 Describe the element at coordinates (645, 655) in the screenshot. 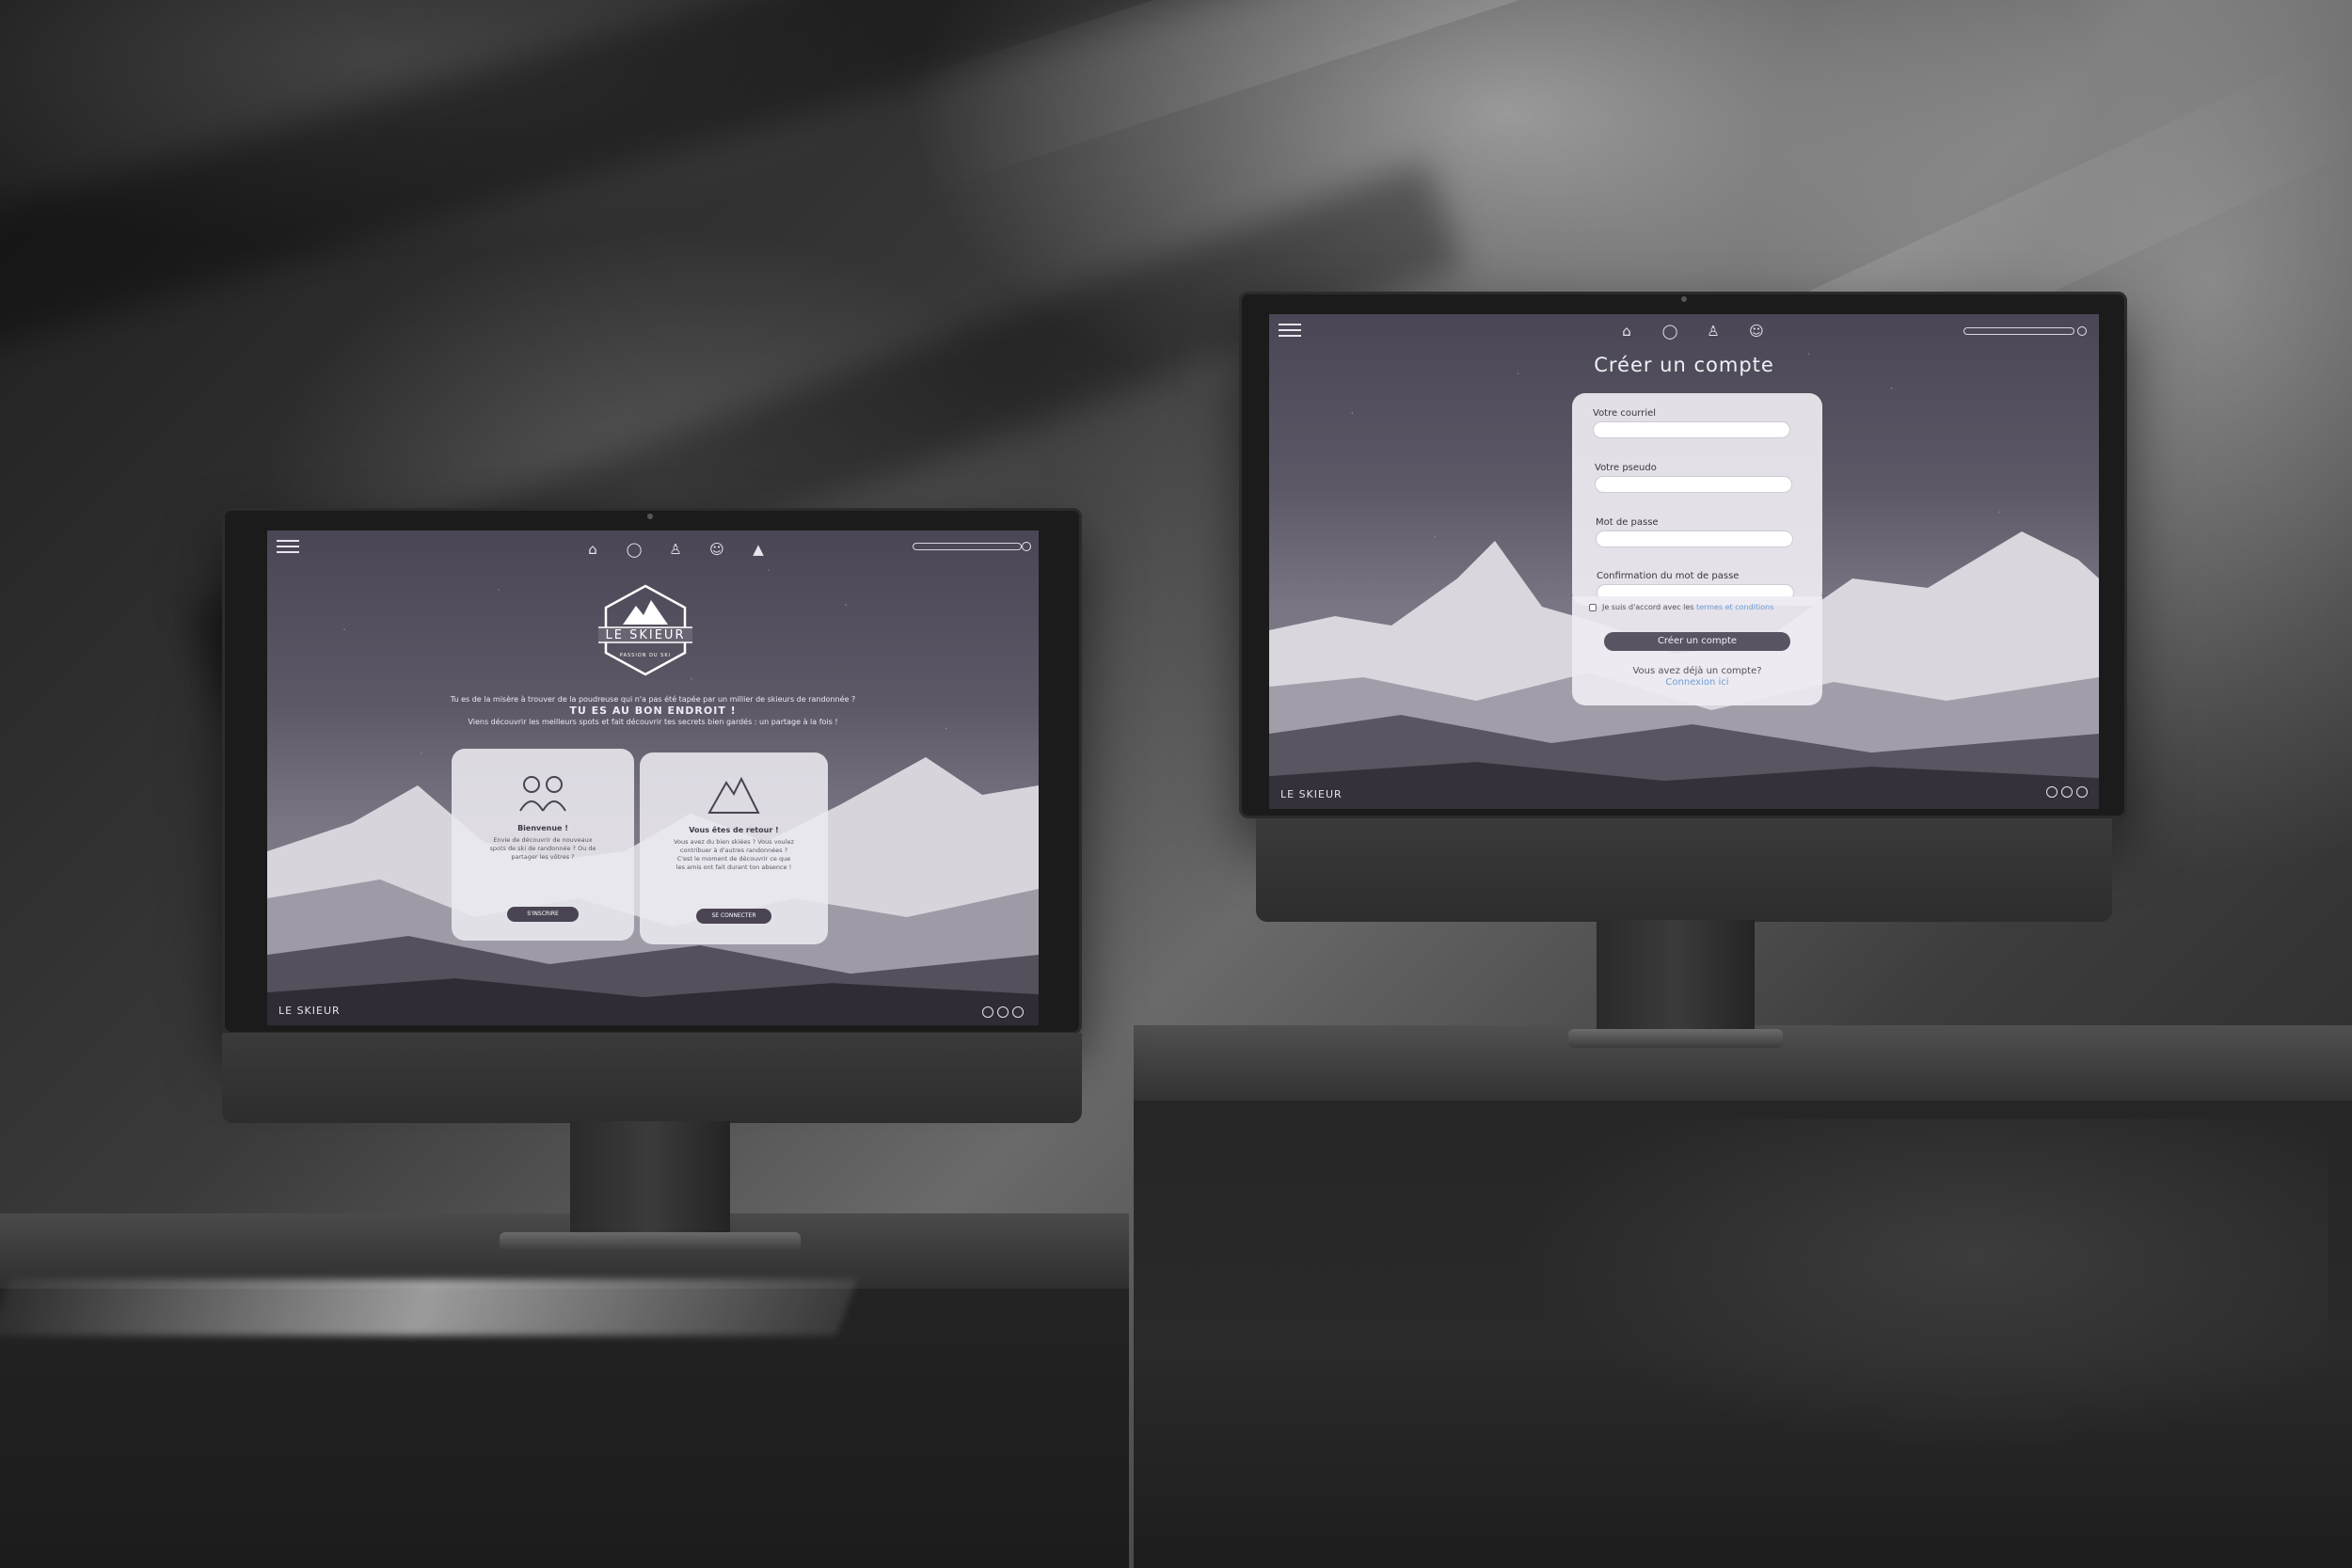

I see `logo-tagline: PASSION DU SKI` at that location.